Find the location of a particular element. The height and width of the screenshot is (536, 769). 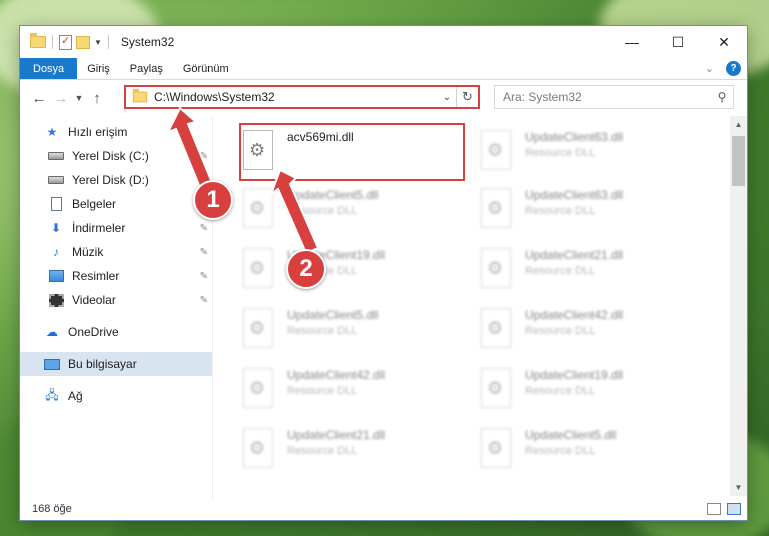

scroll-up-icon: ▲ is located at coordinates (738, 124).